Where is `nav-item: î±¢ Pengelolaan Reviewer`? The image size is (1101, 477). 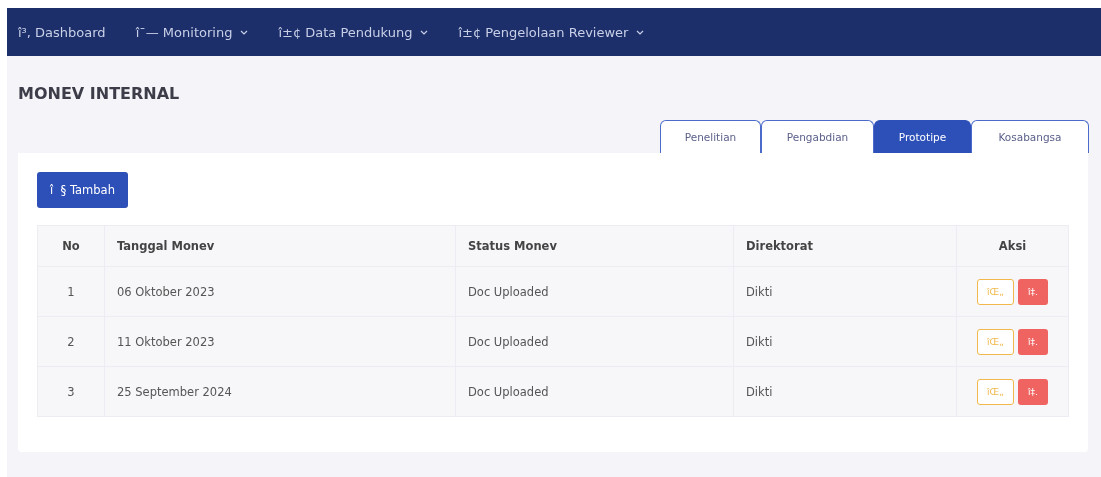 nav-item: î±¢ Pengelolaan Reviewer is located at coordinates (551, 32).